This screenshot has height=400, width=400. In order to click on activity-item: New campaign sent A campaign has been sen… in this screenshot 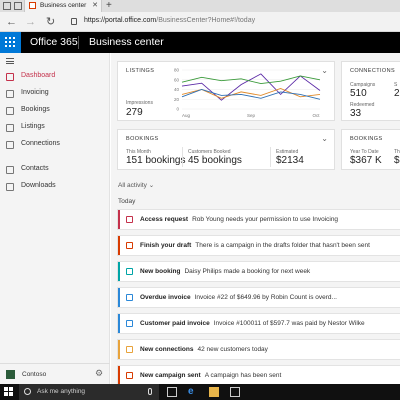, I will do `click(258, 374)`.